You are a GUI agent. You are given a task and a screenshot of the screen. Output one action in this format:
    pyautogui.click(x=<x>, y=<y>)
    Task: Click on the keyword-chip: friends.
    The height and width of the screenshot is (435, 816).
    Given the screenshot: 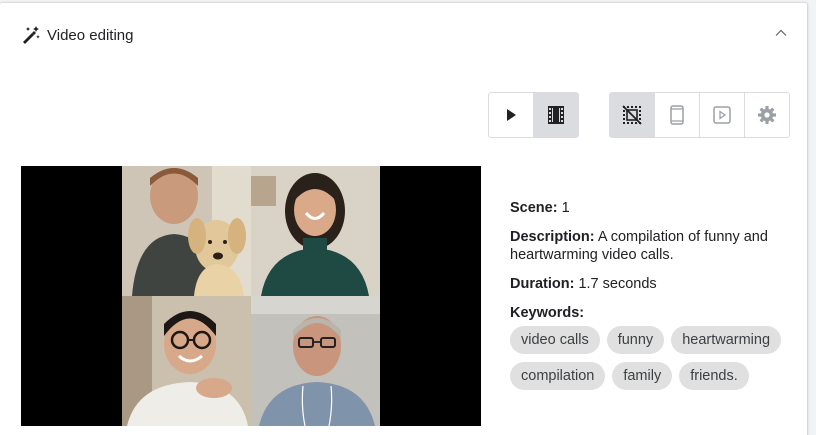 What is the action you would take?
    pyautogui.click(x=714, y=376)
    